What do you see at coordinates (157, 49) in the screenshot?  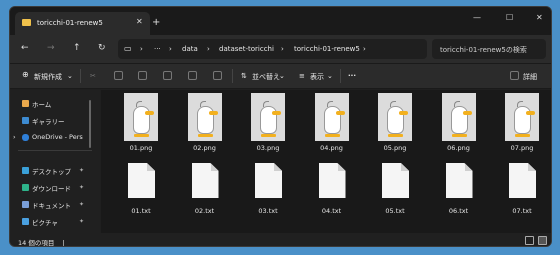 I see `breadcrumb-more: ···` at bounding box center [157, 49].